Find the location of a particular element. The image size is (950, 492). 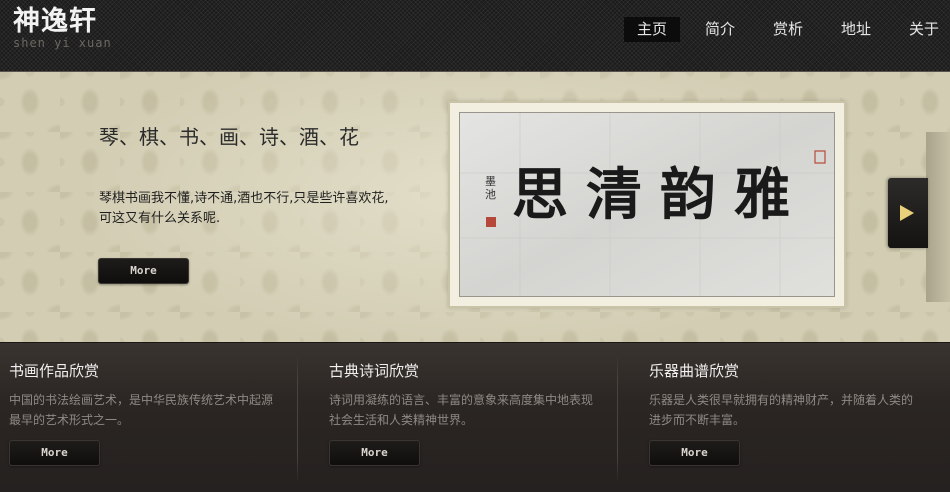

column-description: 乐器是人类很早就拥有的精神财产，并随着人类的进步而不断丰富。 is located at coordinates (781, 410).